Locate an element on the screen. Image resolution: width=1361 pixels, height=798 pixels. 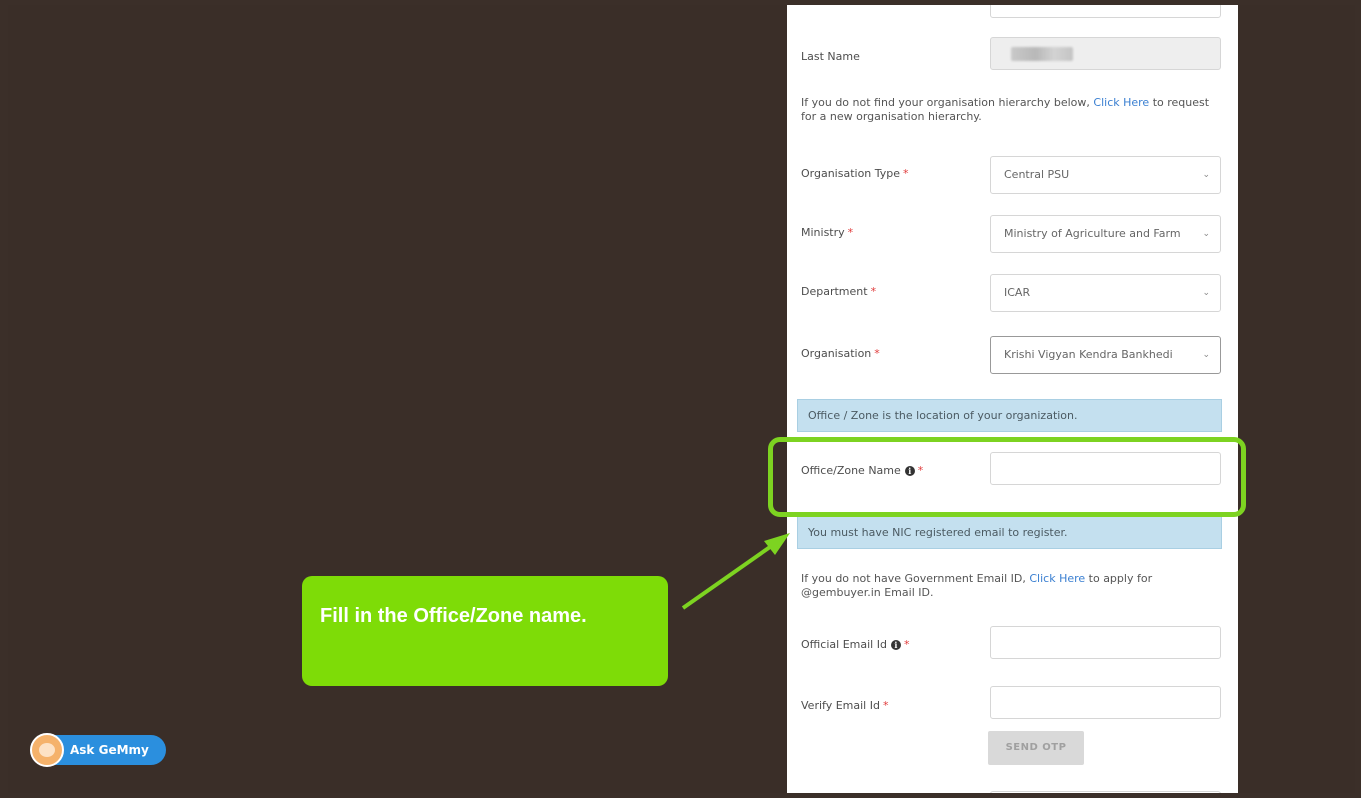
ask-gemmy-button: Ask GeMmy is located at coordinates (98, 750).